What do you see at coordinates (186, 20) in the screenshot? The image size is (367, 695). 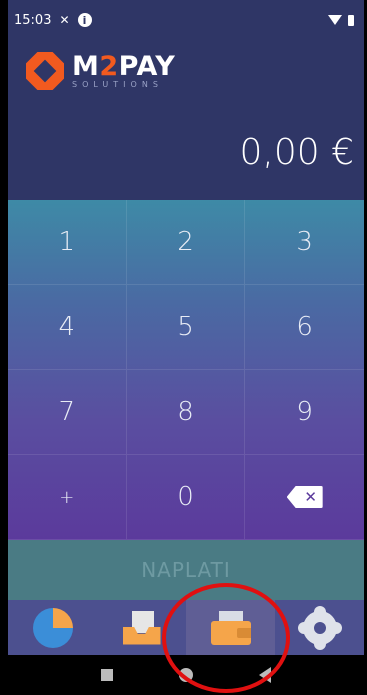 I see `status-bar: 15:03 ✕ i` at bounding box center [186, 20].